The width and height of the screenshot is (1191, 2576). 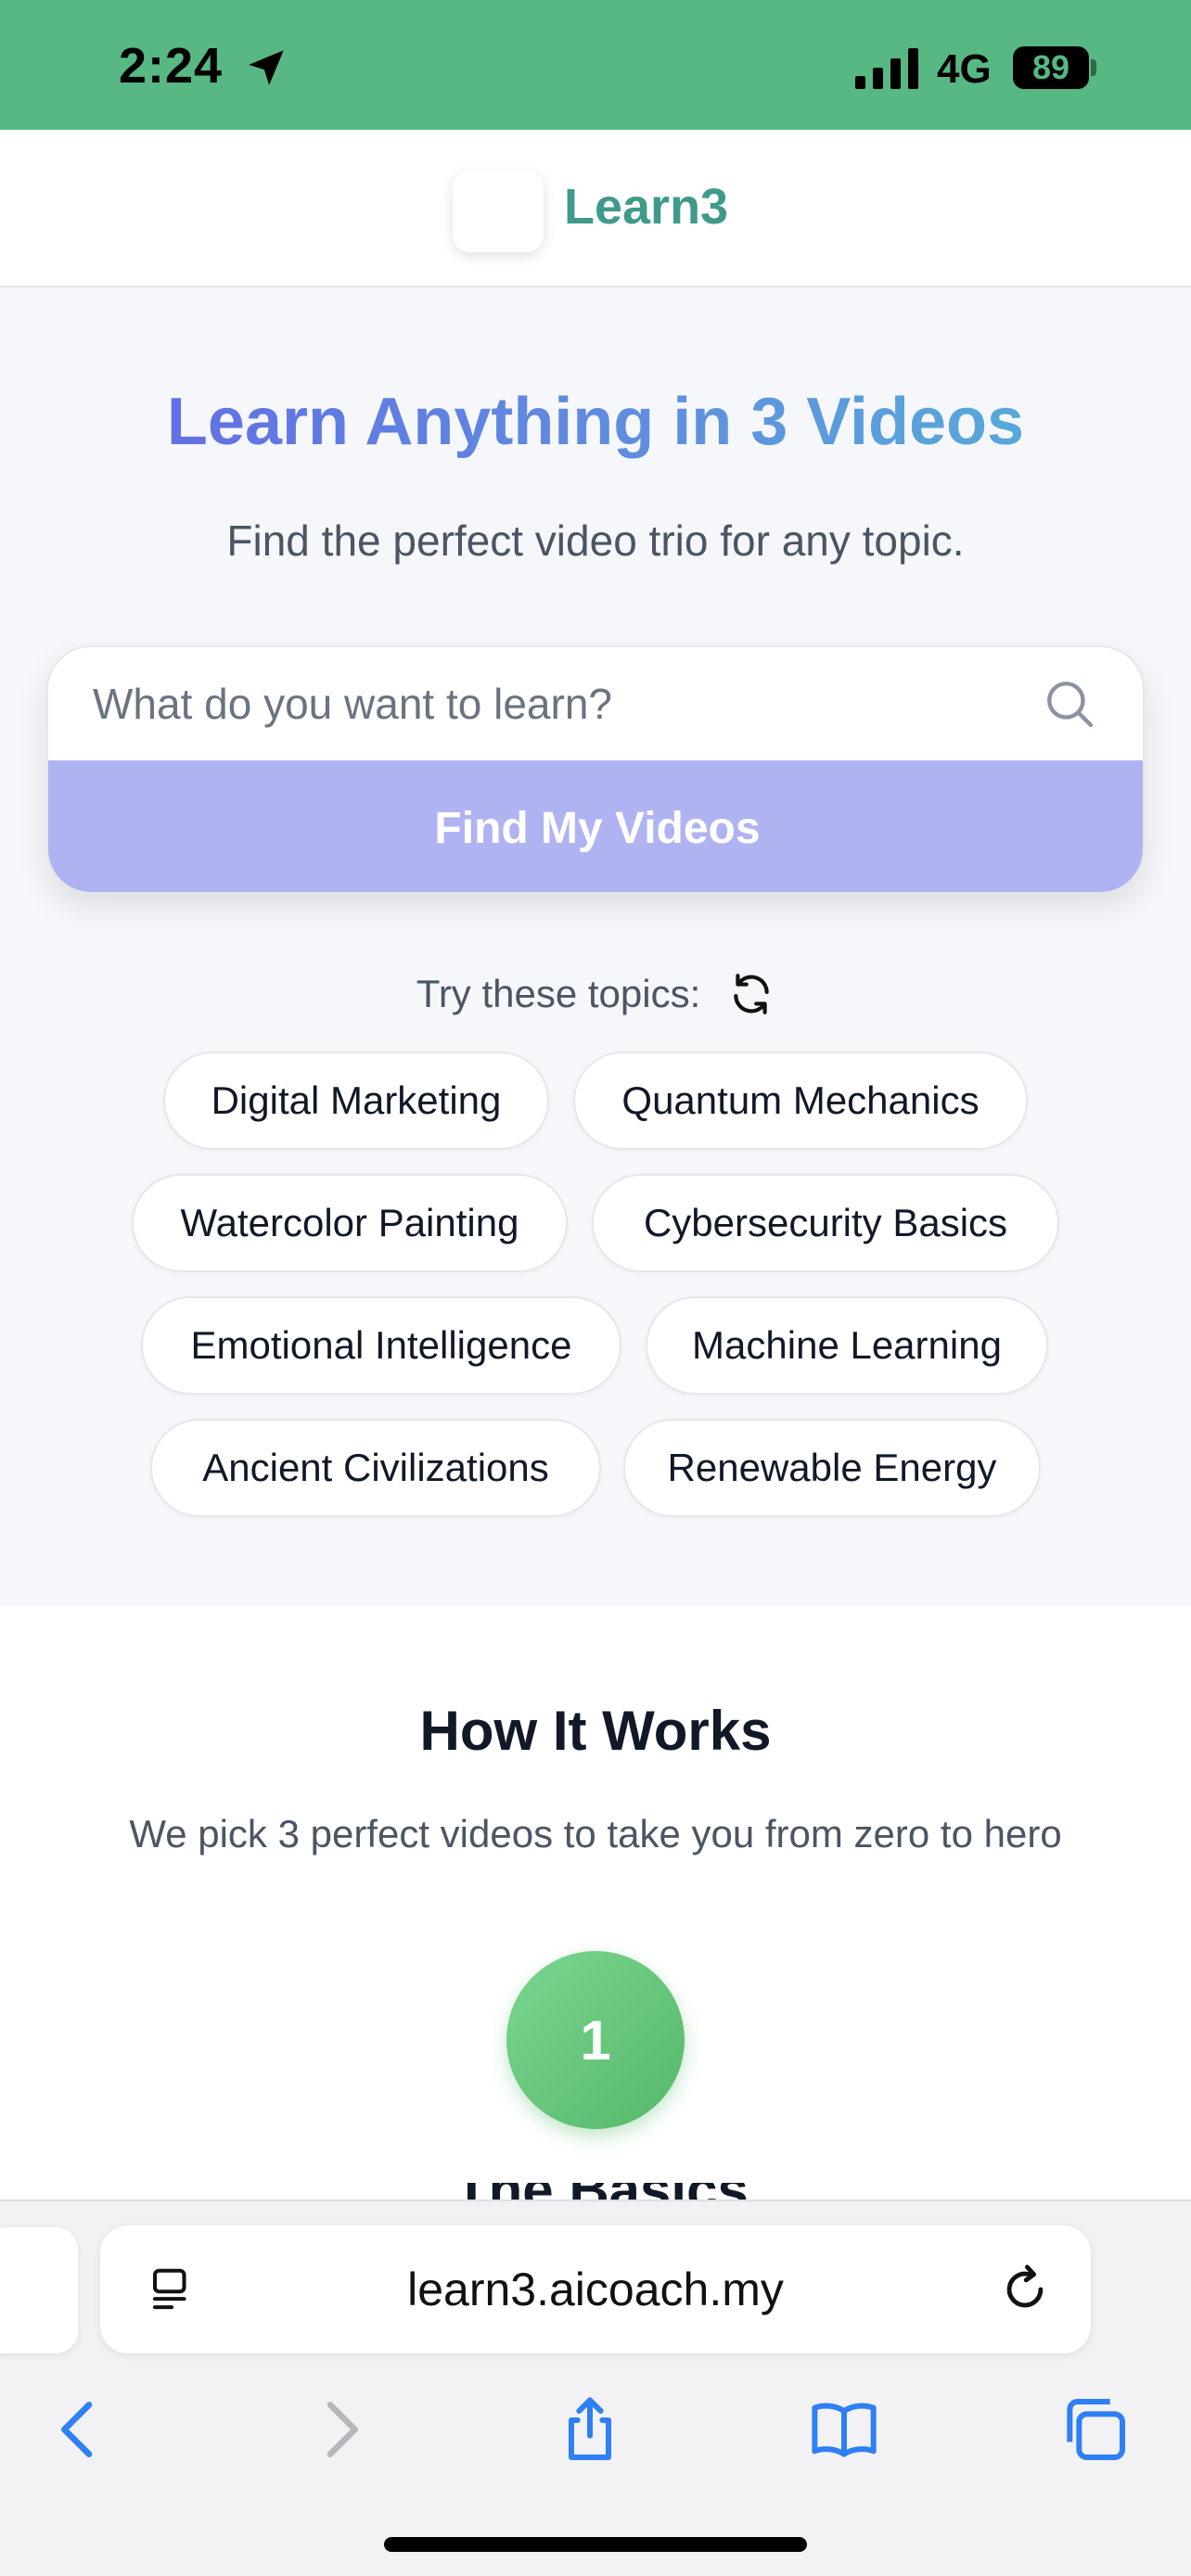 I want to click on try-topics-row: Try these topics:, so click(x=595, y=994).